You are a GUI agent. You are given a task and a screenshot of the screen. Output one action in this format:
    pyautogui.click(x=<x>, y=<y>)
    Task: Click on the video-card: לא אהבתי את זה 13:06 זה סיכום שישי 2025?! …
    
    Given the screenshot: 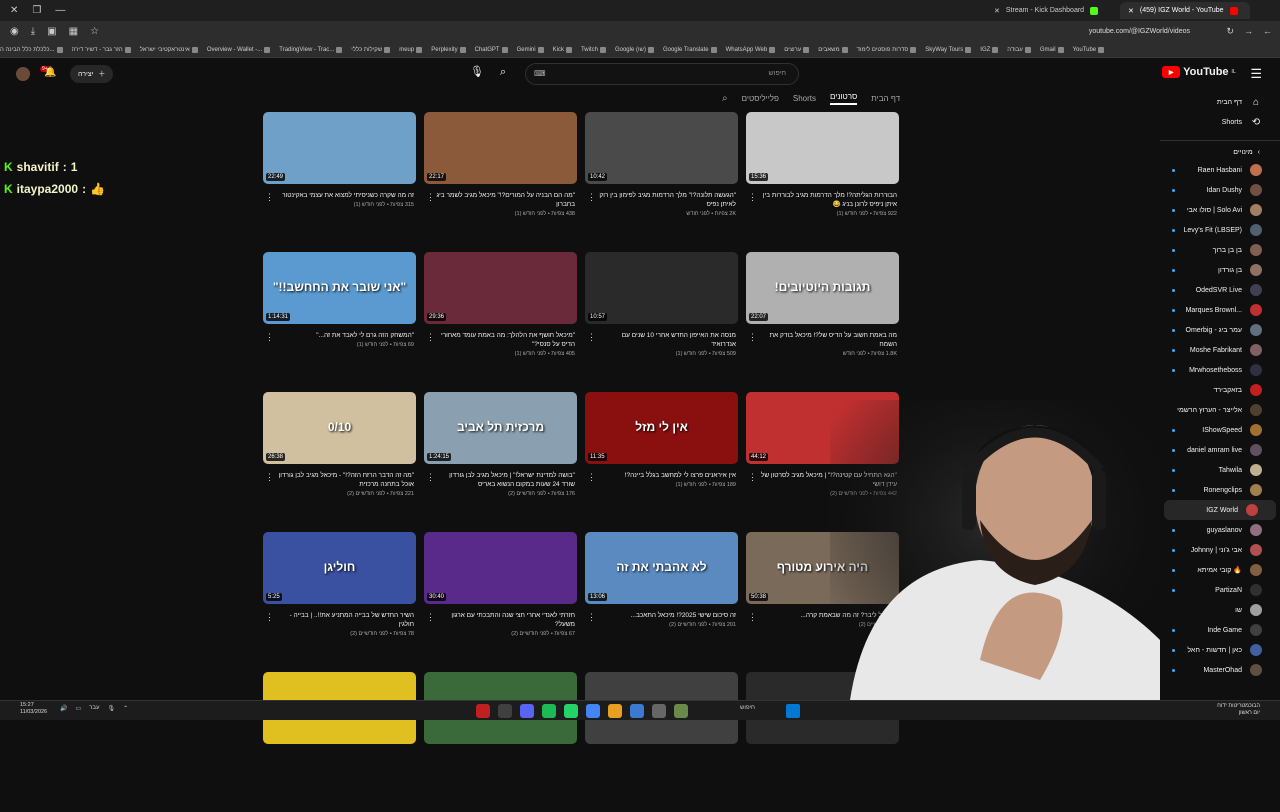 What is the action you would take?
    pyautogui.click(x=661, y=602)
    